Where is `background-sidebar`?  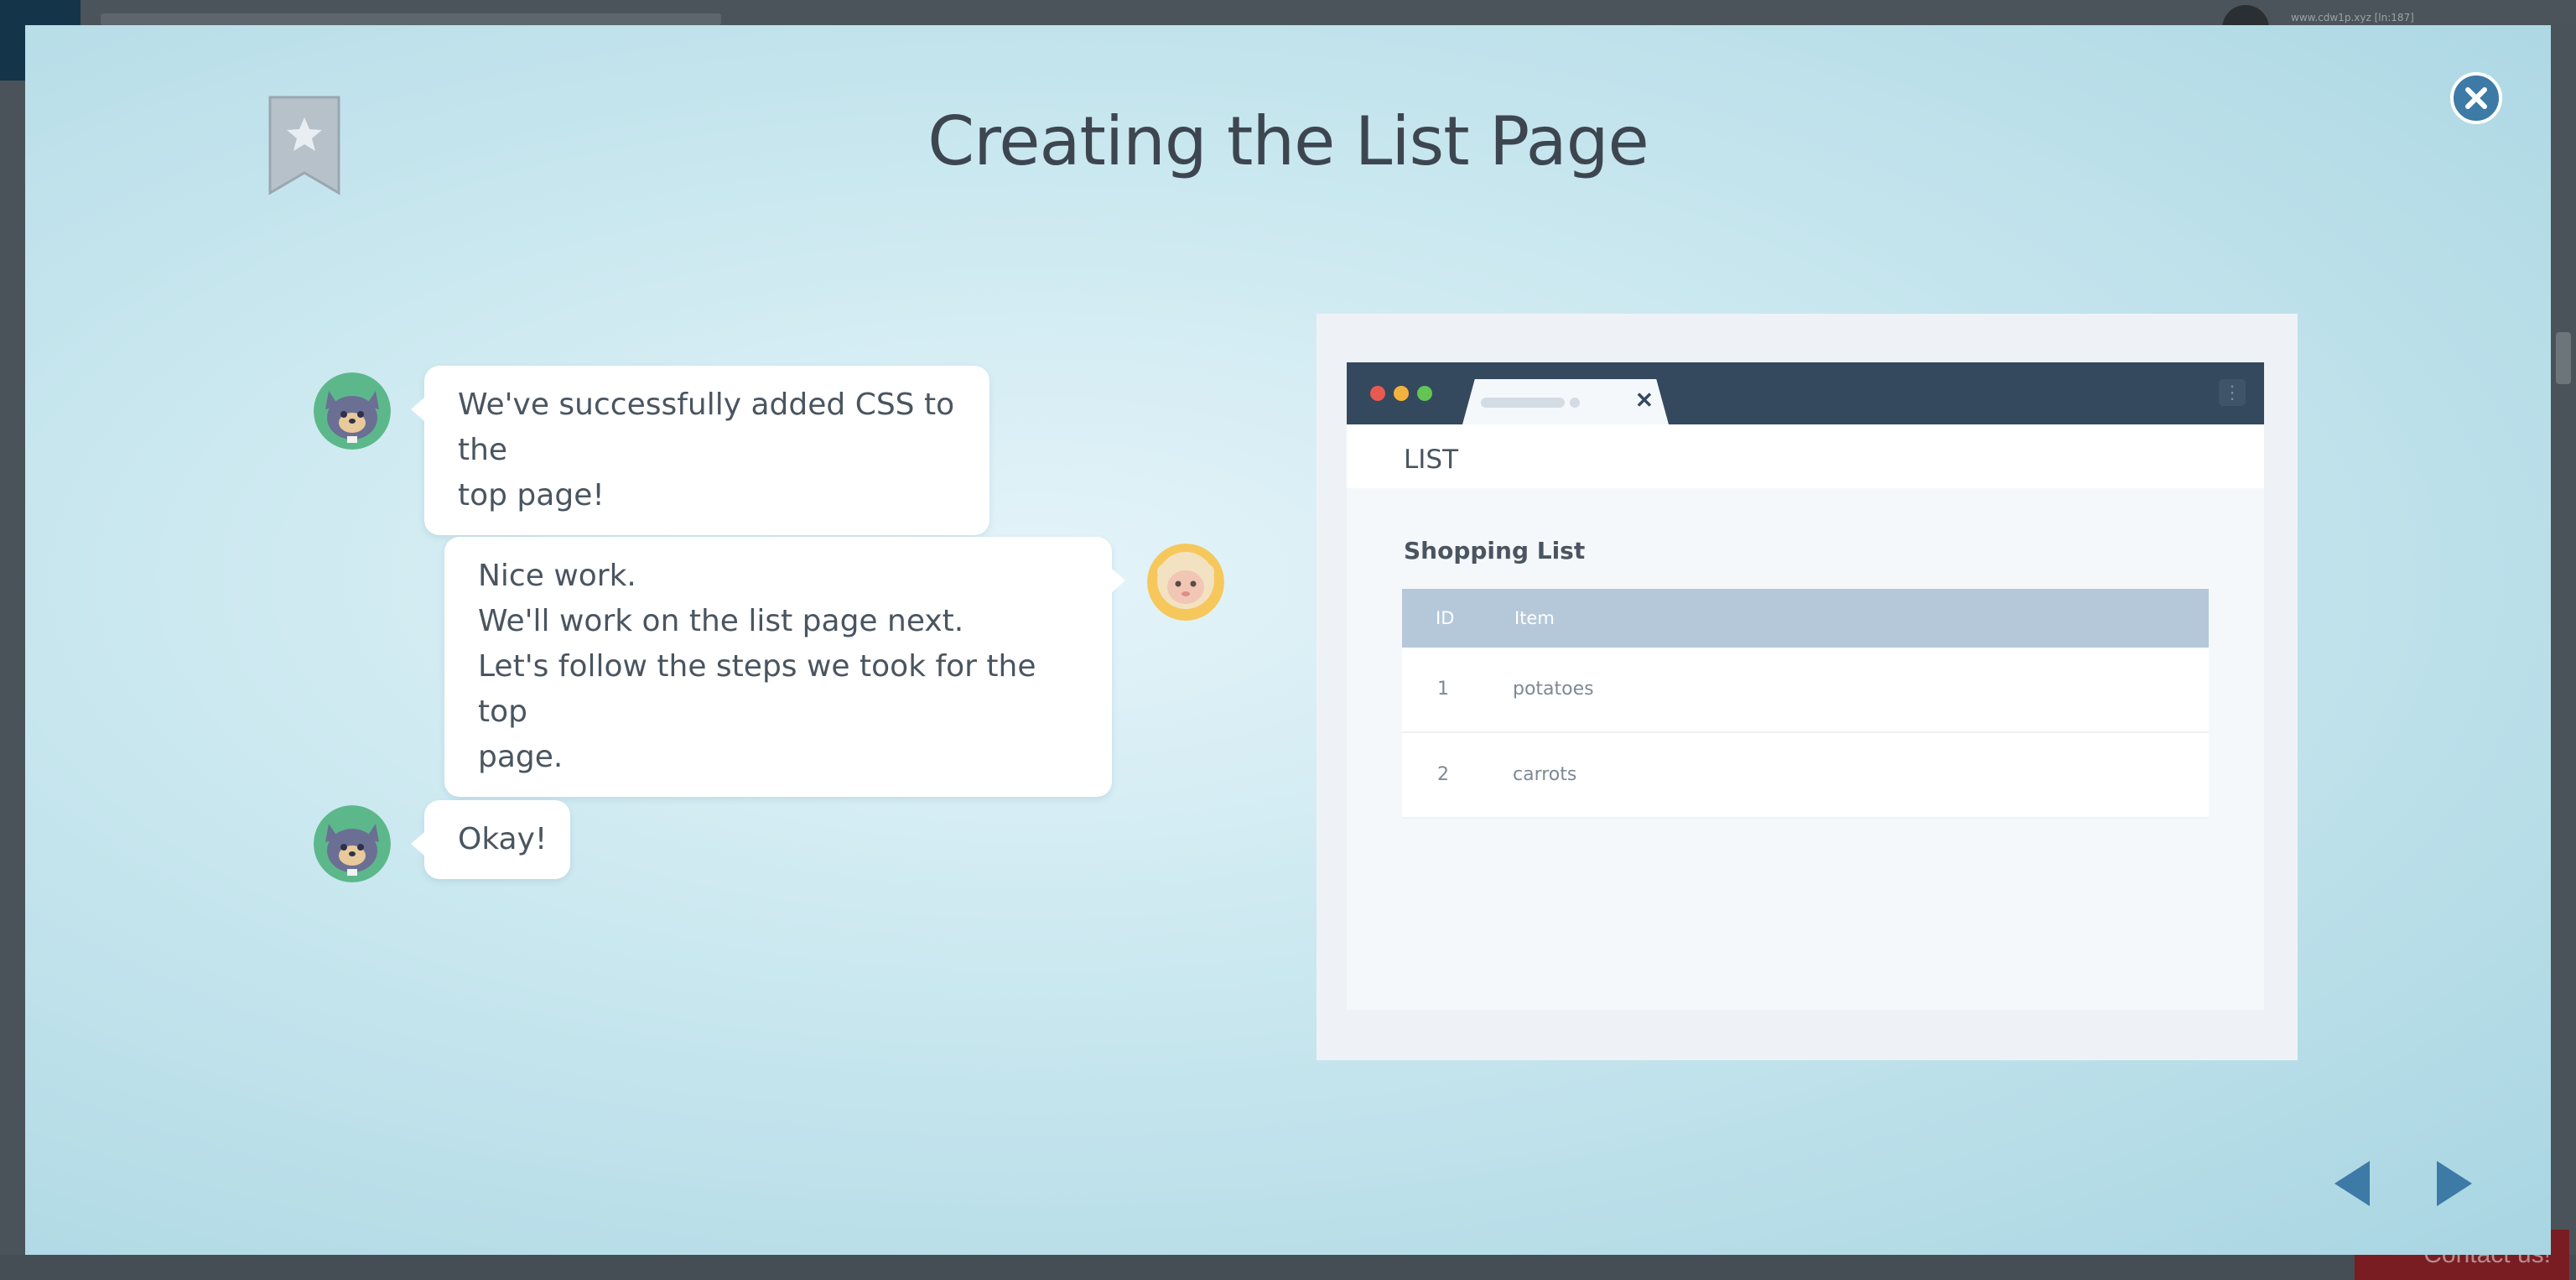
background-sidebar is located at coordinates (12, 680).